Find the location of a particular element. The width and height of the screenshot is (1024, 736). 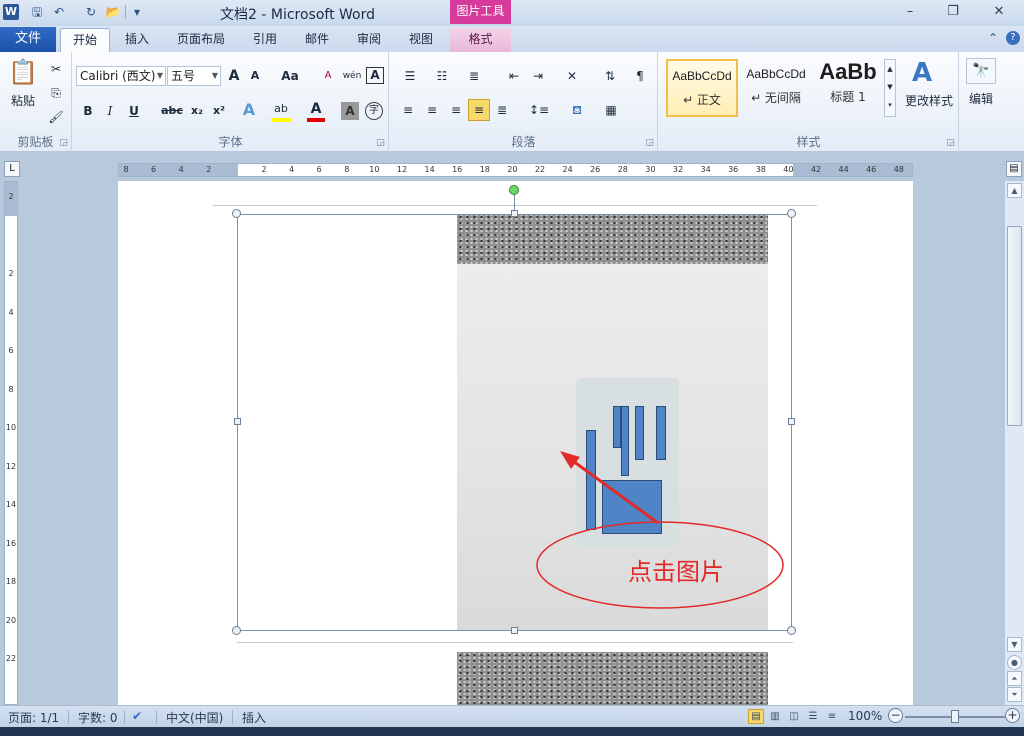

bold-button: B is located at coordinates (88, 111).